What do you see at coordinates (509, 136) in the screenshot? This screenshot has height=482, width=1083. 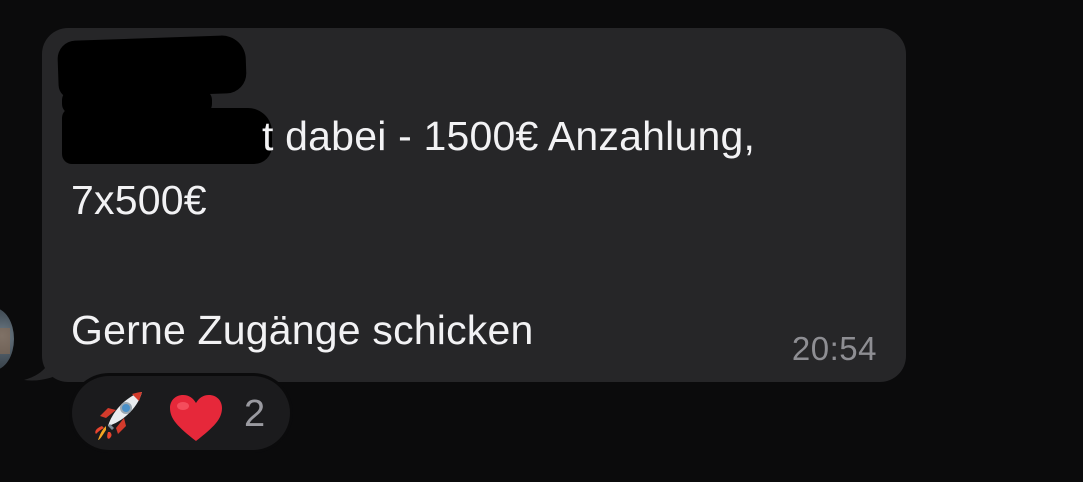 I see `message-text-line: t dabei - 1500€ Anzahlung,` at bounding box center [509, 136].